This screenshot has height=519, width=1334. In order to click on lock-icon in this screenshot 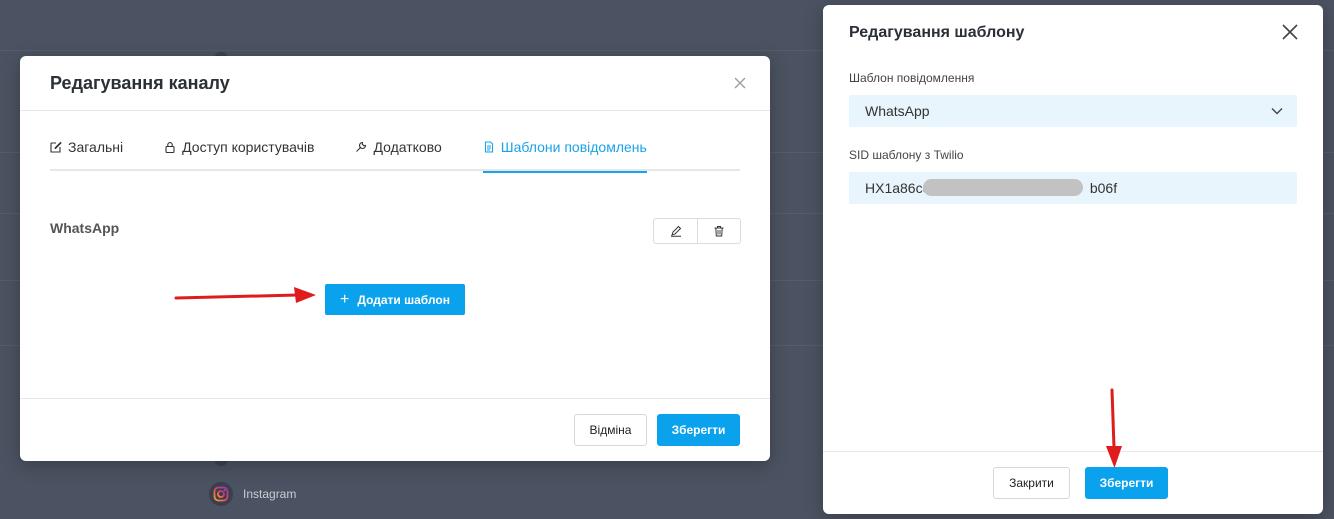, I will do `click(170, 147)`.